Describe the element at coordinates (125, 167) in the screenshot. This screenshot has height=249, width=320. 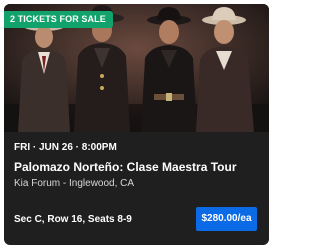
I see `event-title: Palomazo Norteño: Clase Maestra Tour` at that location.